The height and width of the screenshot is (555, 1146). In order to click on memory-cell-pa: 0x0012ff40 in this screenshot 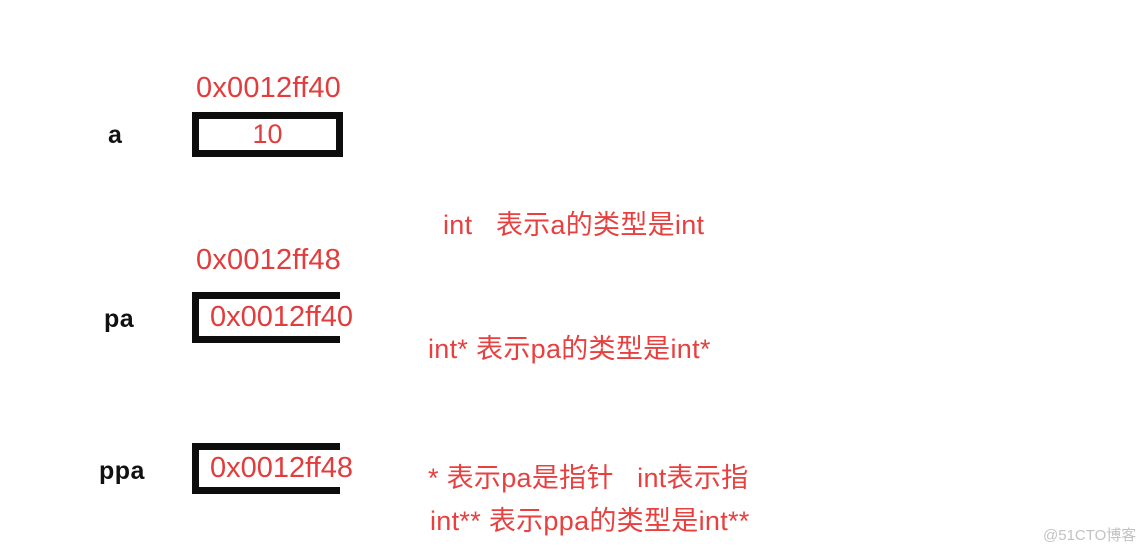, I will do `click(272, 317)`.